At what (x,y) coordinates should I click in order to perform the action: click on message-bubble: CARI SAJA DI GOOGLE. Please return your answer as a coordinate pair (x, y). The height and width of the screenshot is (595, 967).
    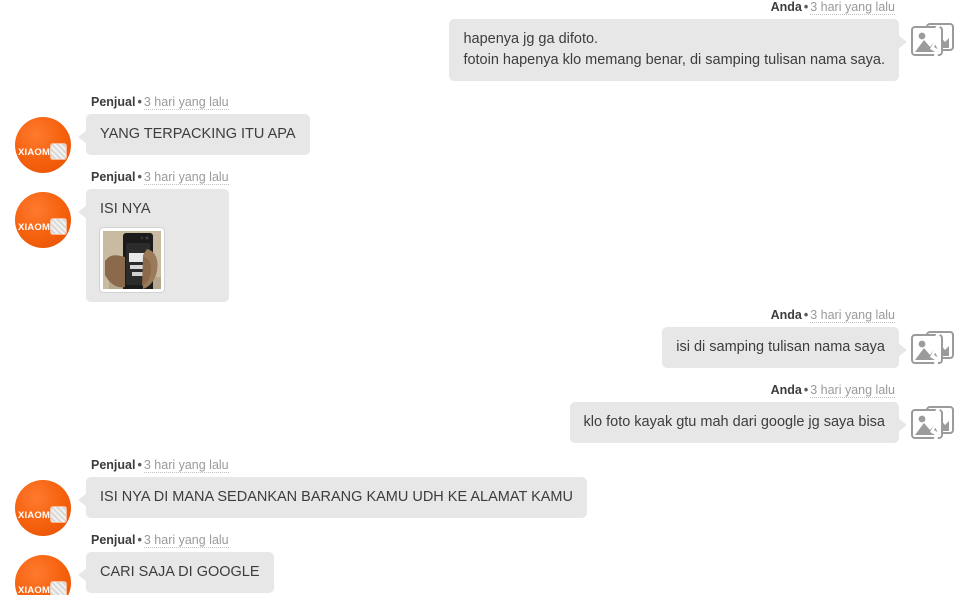
    Looking at the image, I should click on (176, 572).